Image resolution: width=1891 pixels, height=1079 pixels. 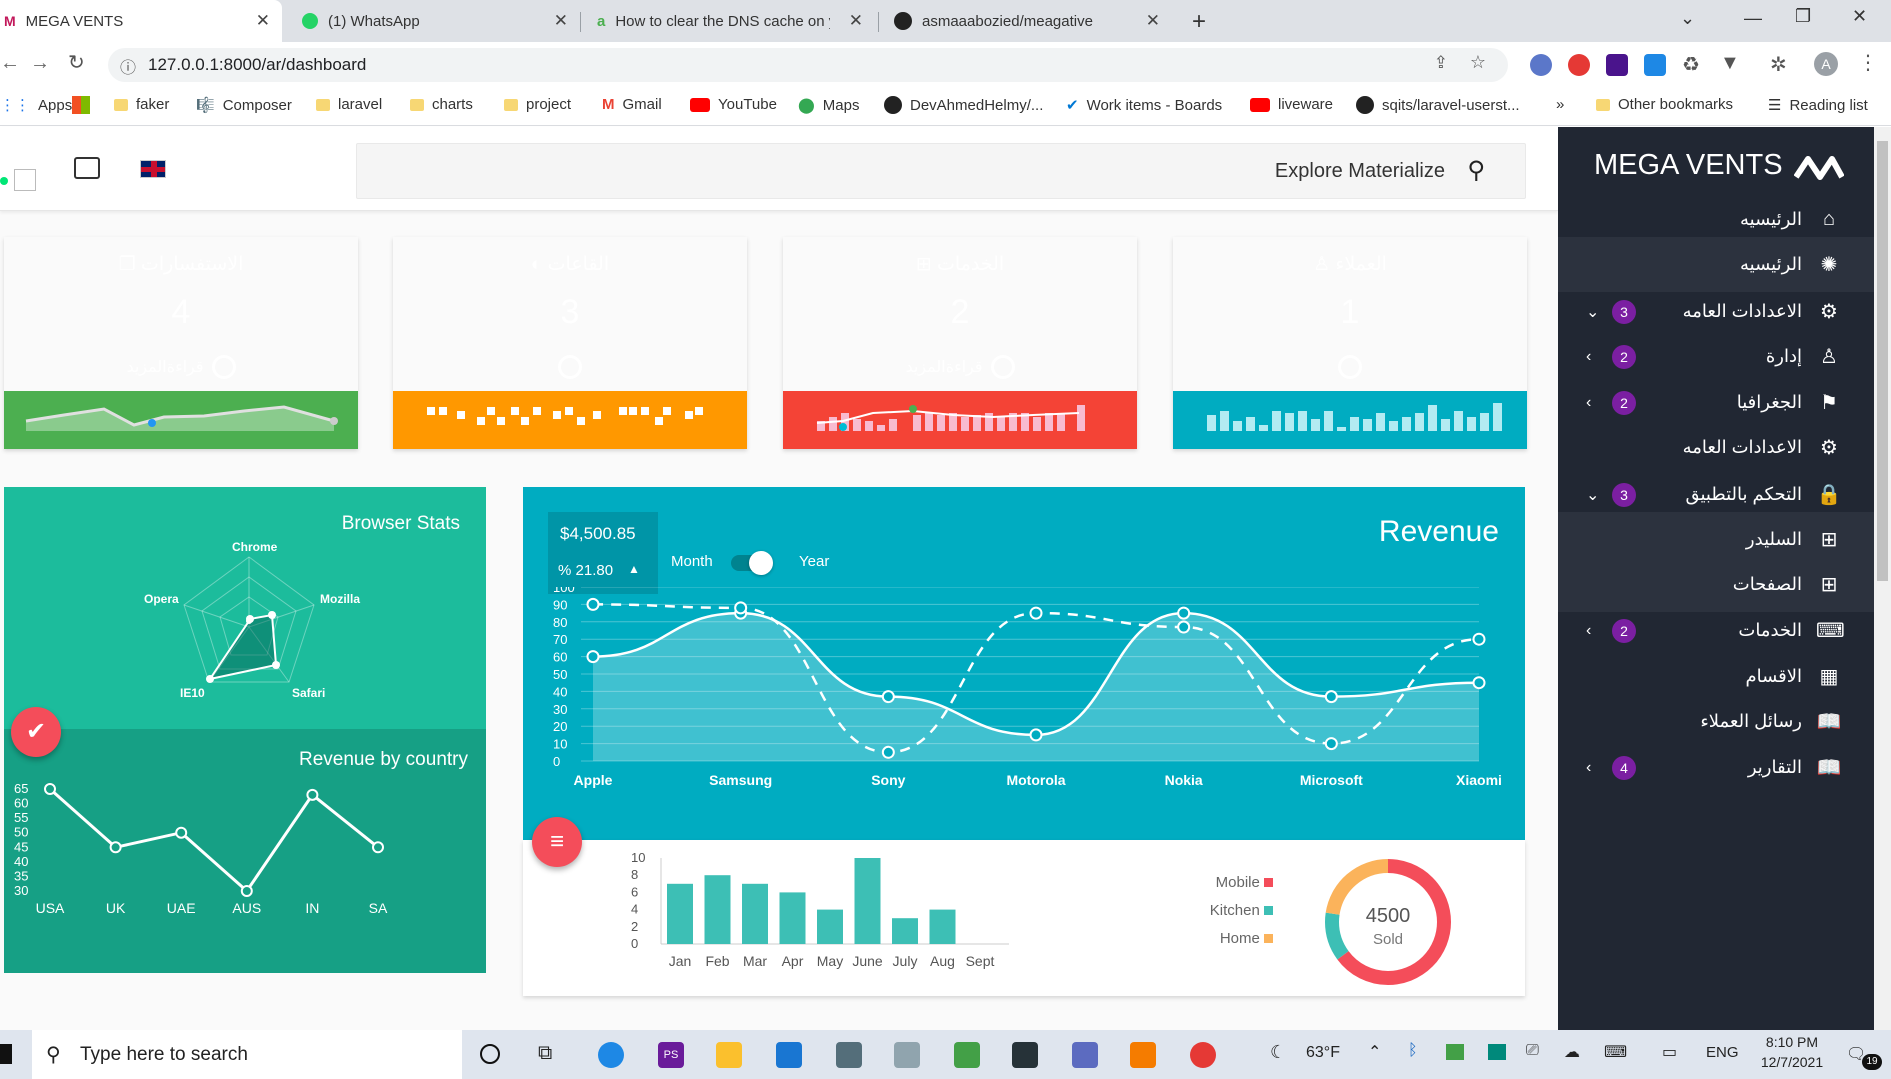 What do you see at coordinates (128, 66) in the screenshot?
I see `info-icon: ⓘ` at bounding box center [128, 66].